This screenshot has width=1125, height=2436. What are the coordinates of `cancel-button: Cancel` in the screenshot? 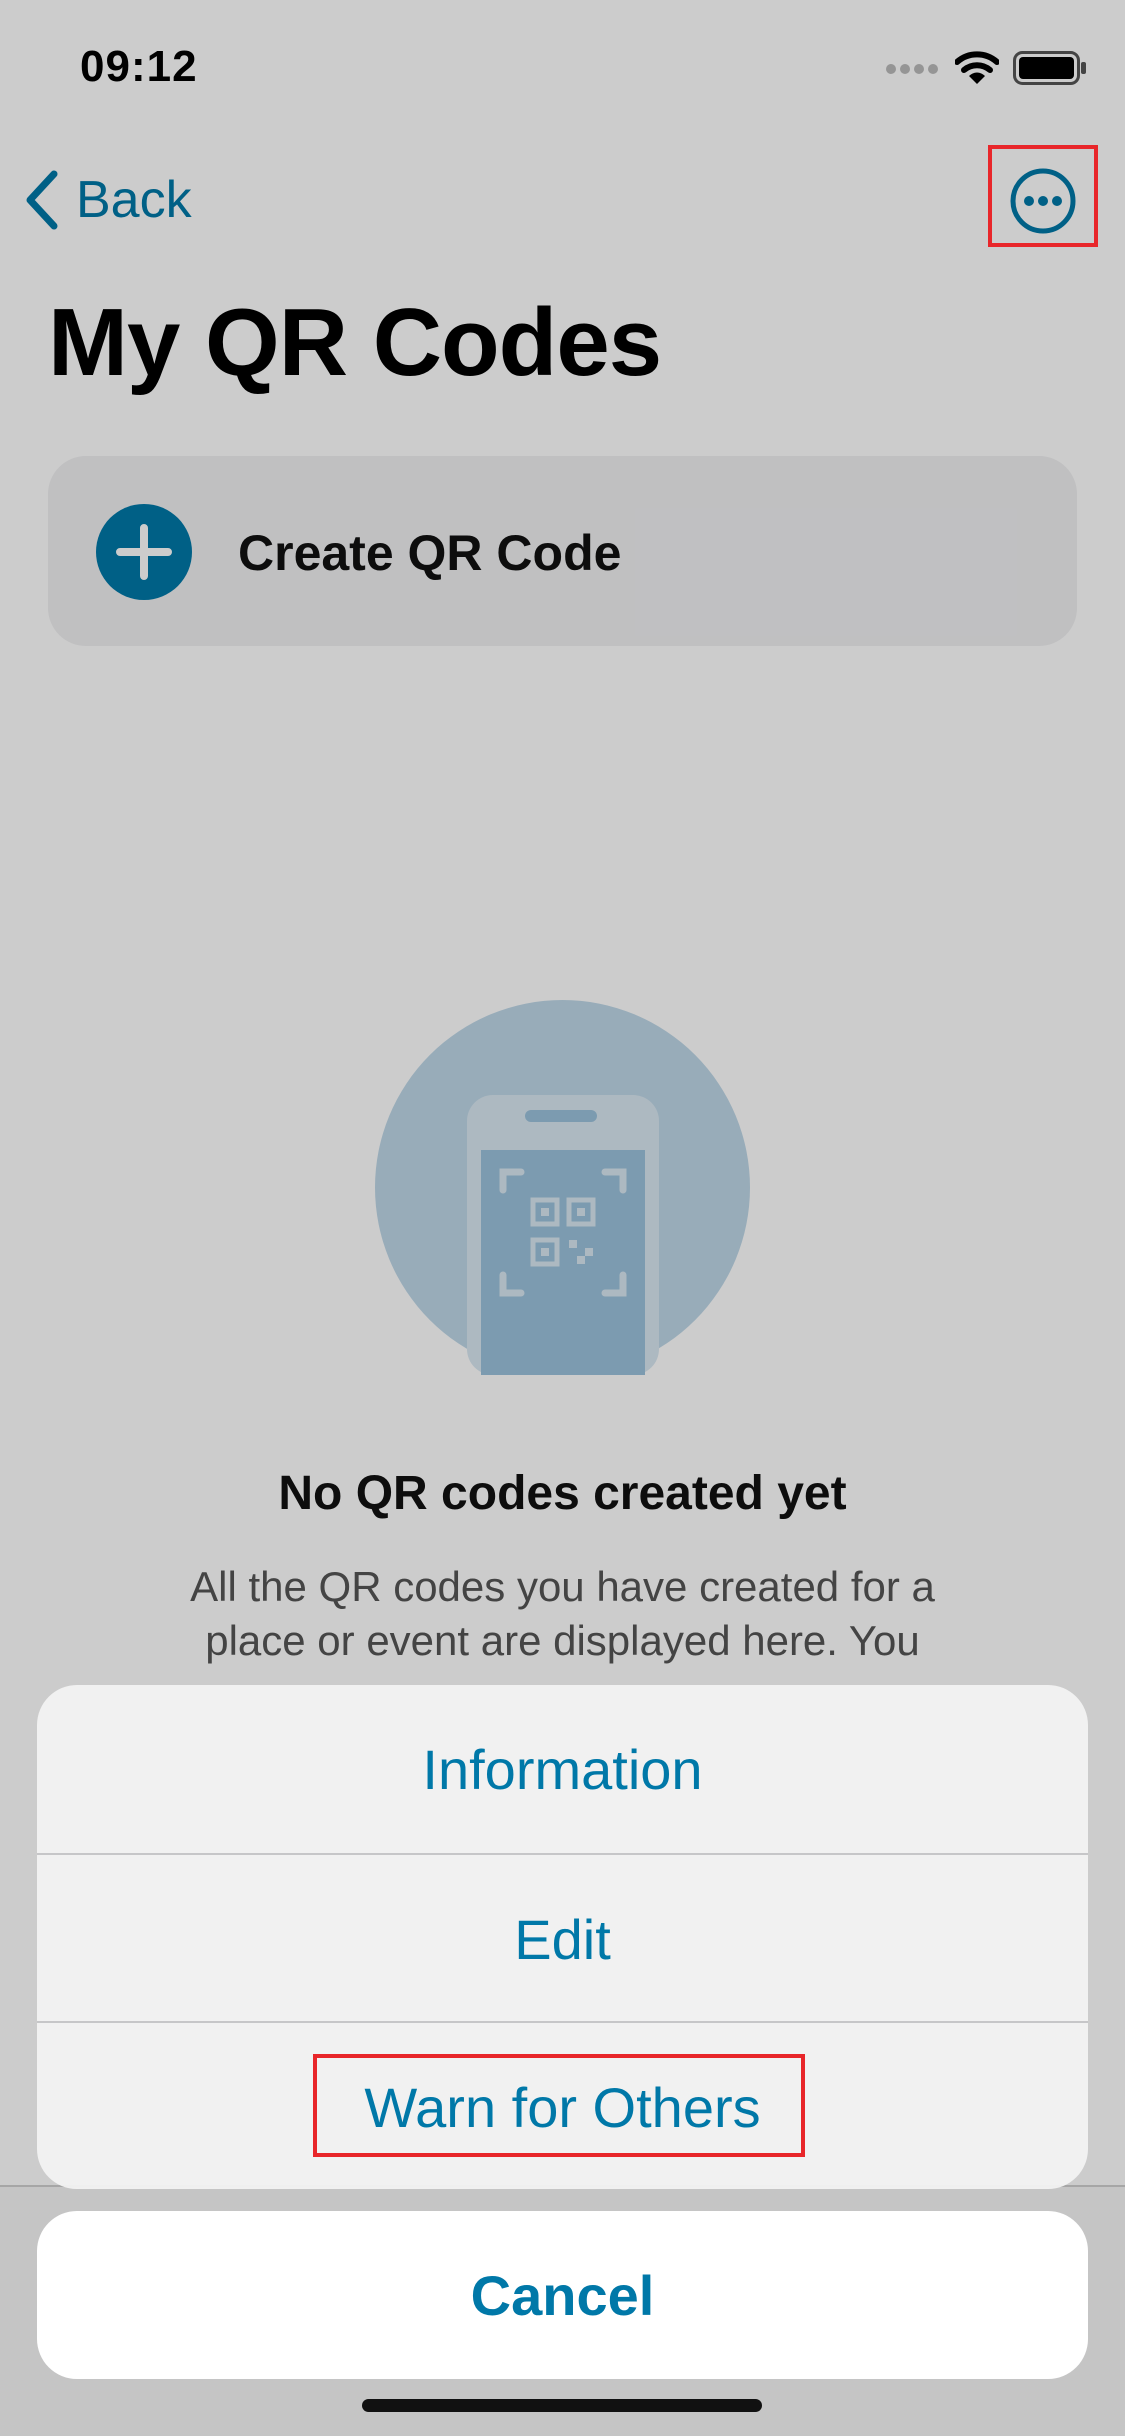 It's located at (562, 2295).